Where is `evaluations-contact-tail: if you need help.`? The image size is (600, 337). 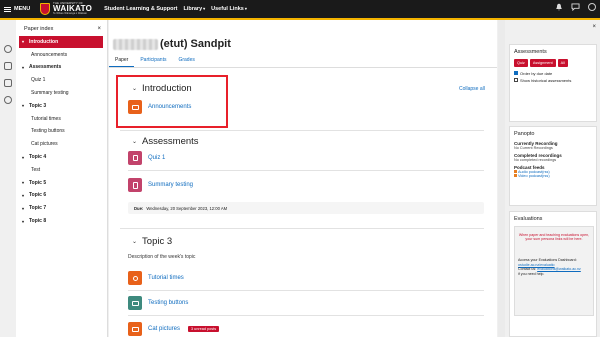
evaluations-contact-tail: if you need help. is located at coordinates (531, 273).